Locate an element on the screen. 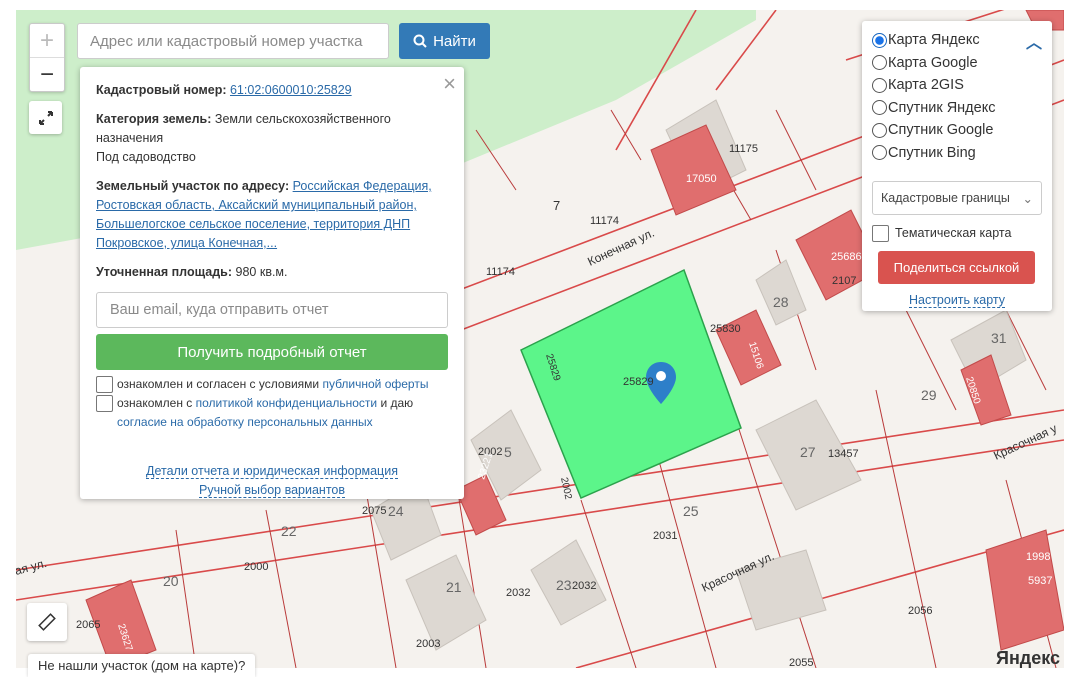  map-label: 20 is located at coordinates (171, 581).